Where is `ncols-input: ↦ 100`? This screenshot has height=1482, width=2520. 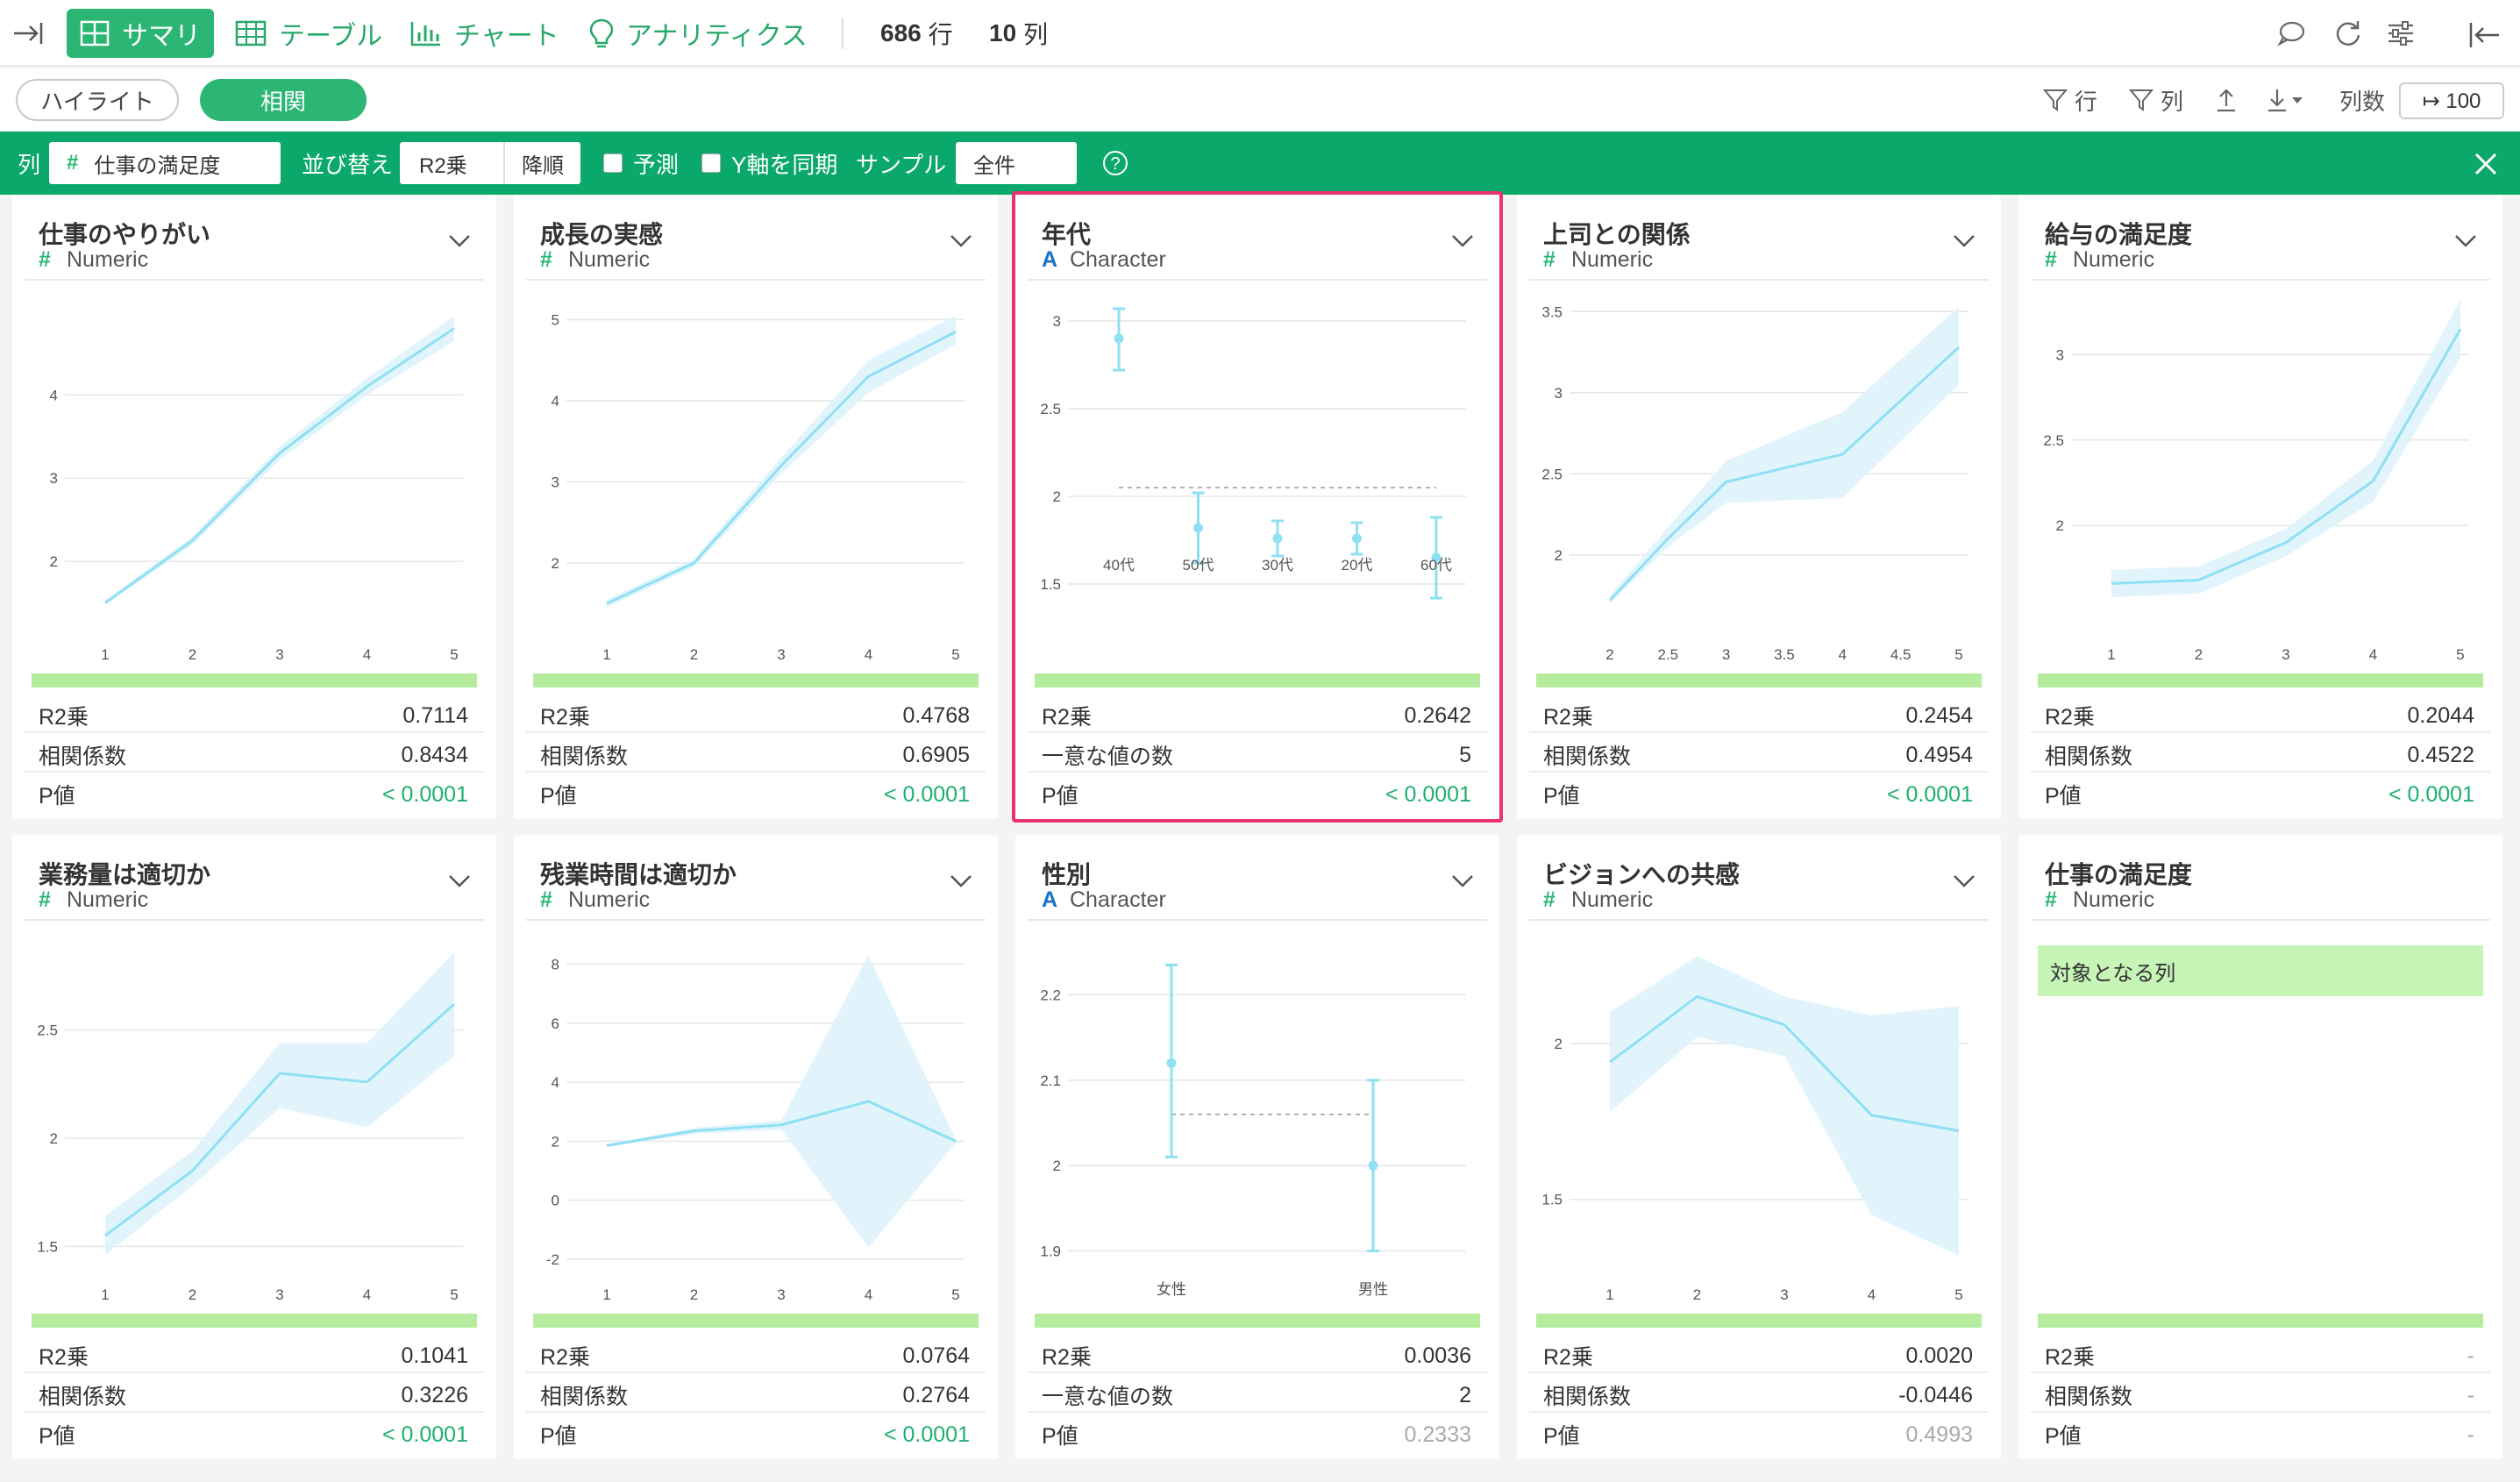
ncols-input: ↦ 100 is located at coordinates (2451, 100).